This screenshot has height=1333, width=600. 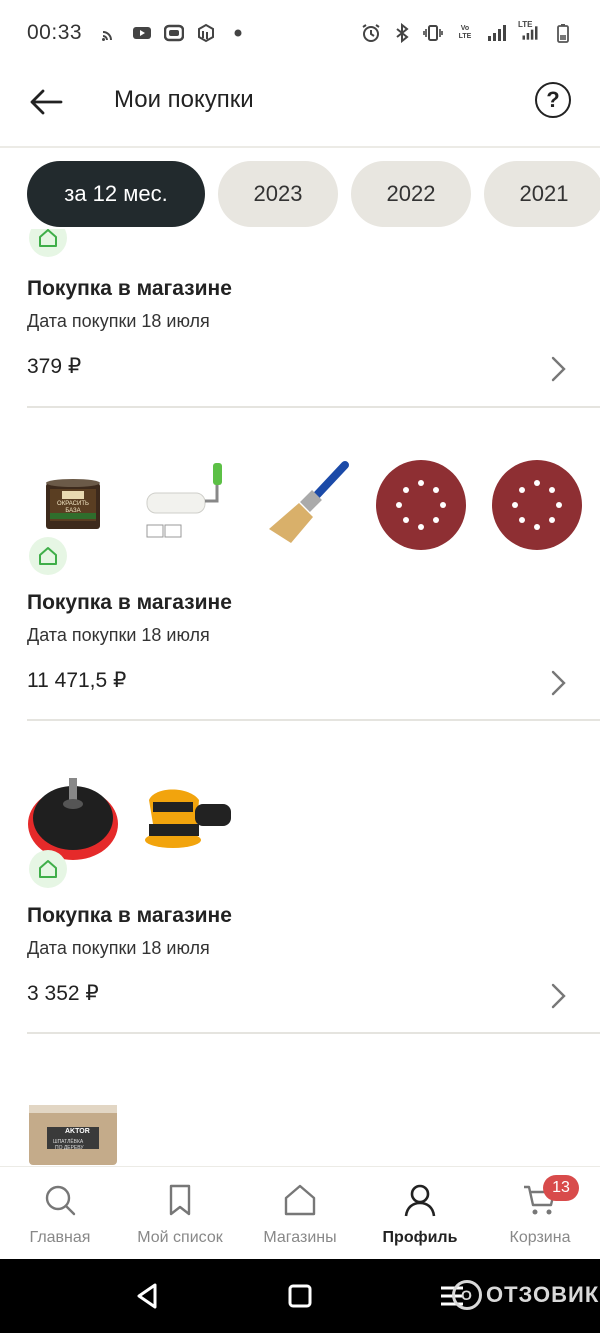 What do you see at coordinates (180, 1237) in the screenshot?
I see `nav-label-my-list: Мой список` at bounding box center [180, 1237].